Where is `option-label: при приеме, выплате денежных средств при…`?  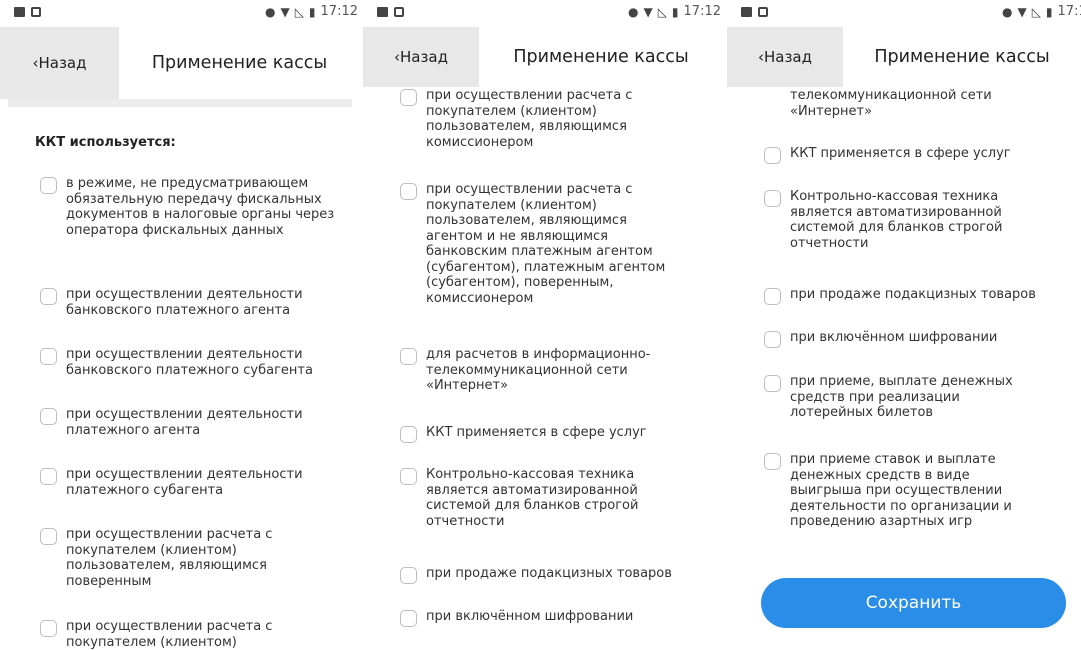
option-label: при приеме, выплате денежных средств при… is located at coordinates (901, 397).